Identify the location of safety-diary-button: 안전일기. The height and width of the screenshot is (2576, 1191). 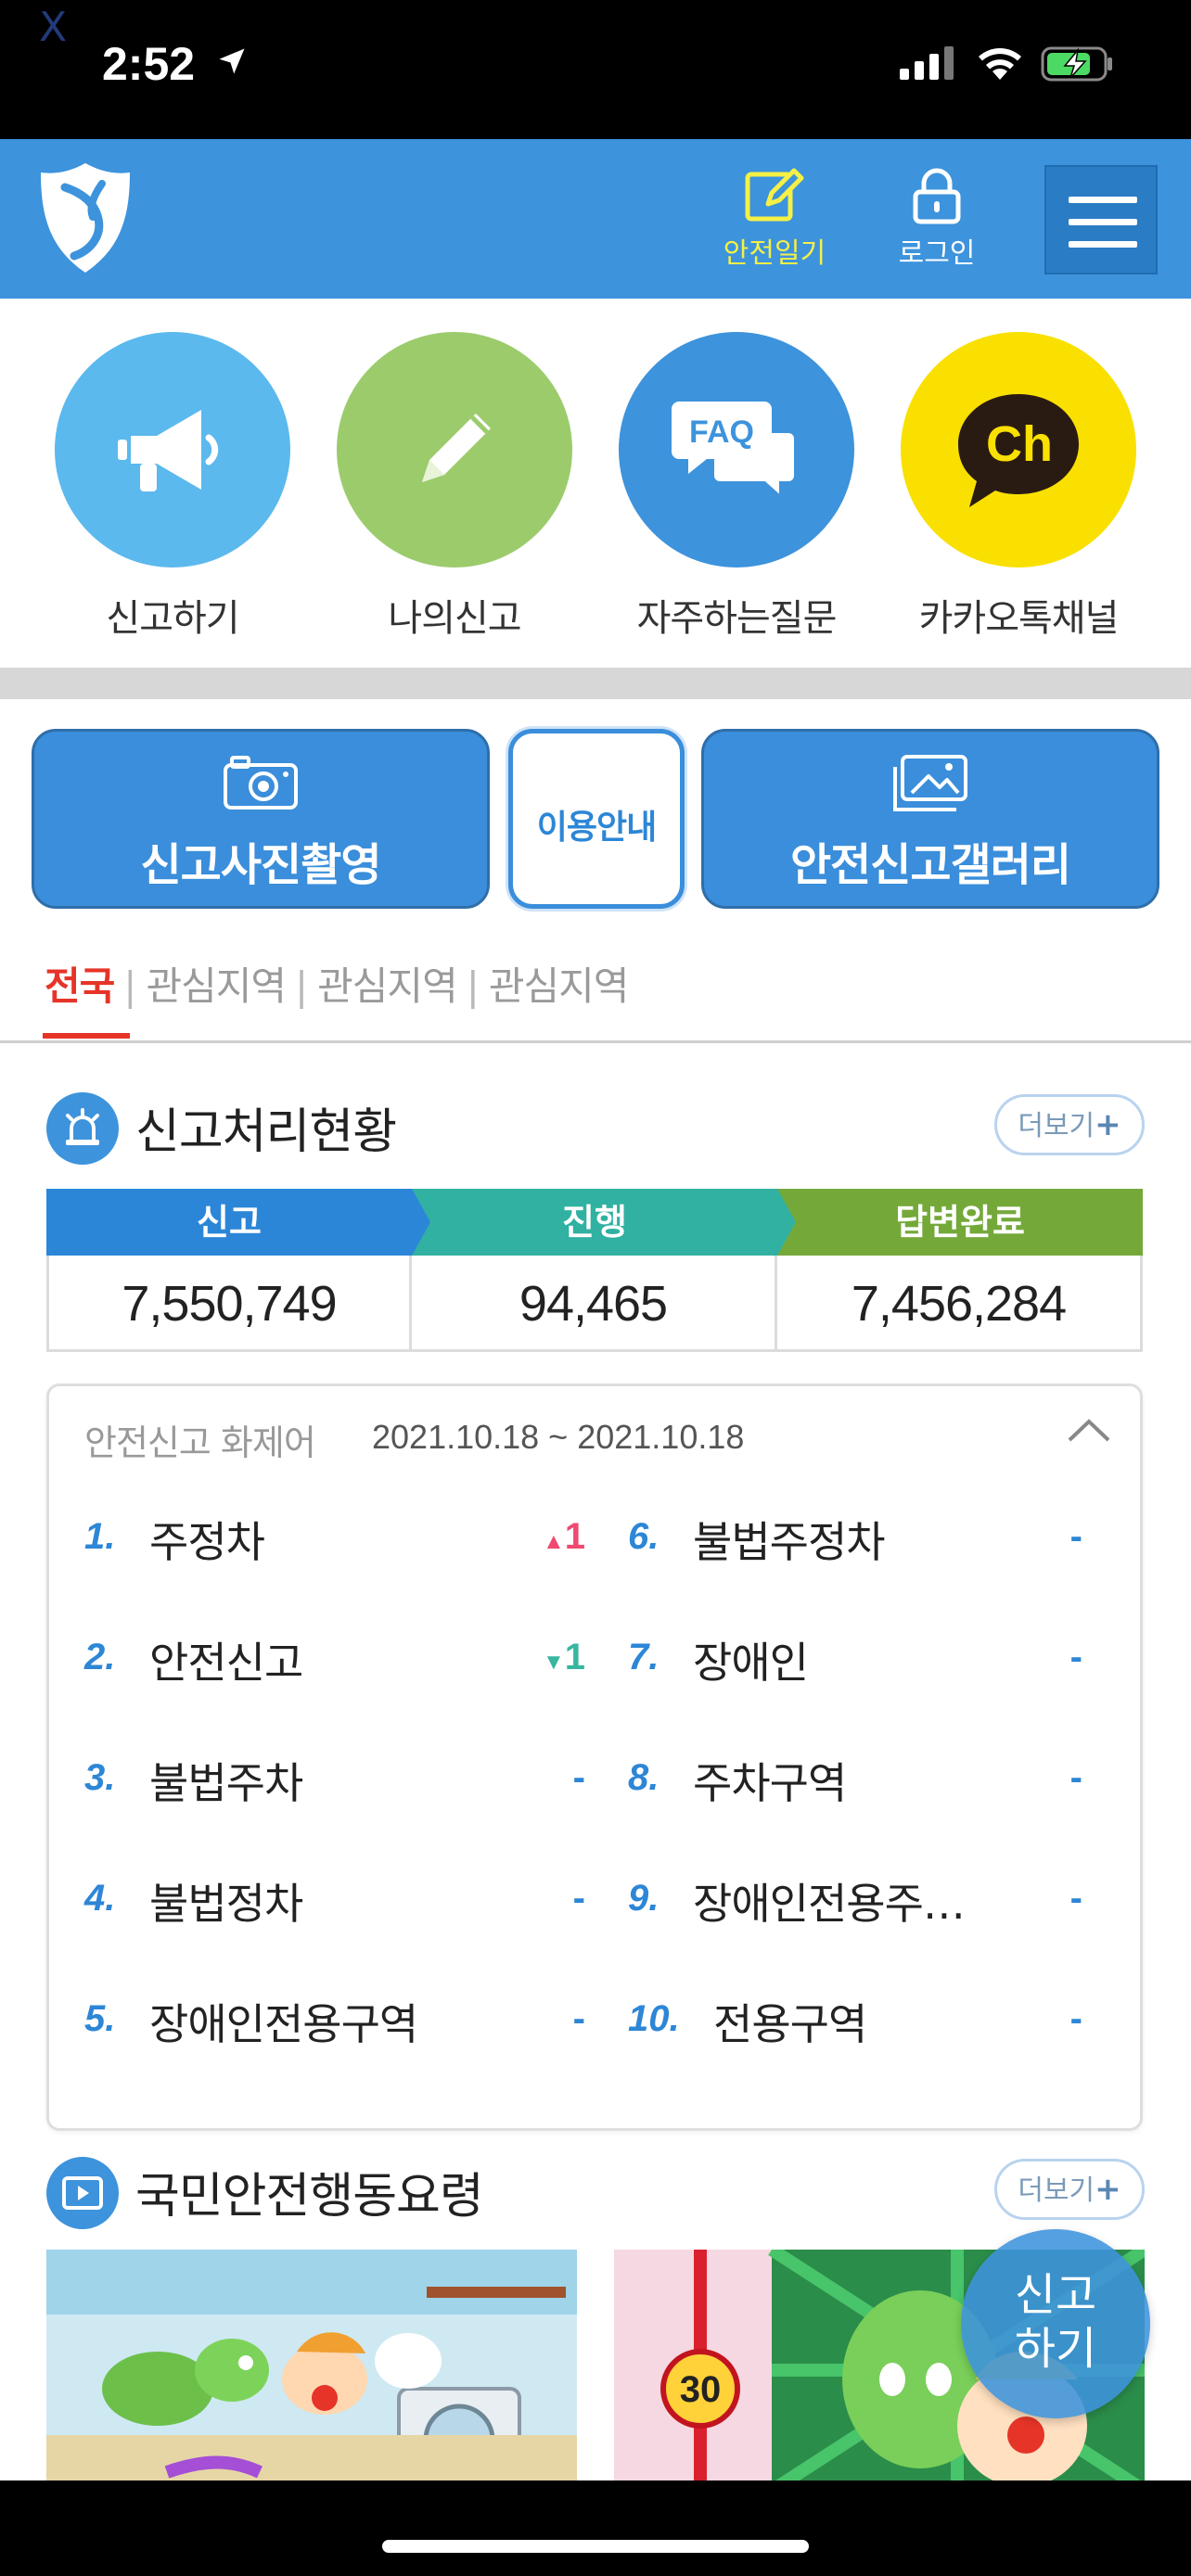
(775, 219).